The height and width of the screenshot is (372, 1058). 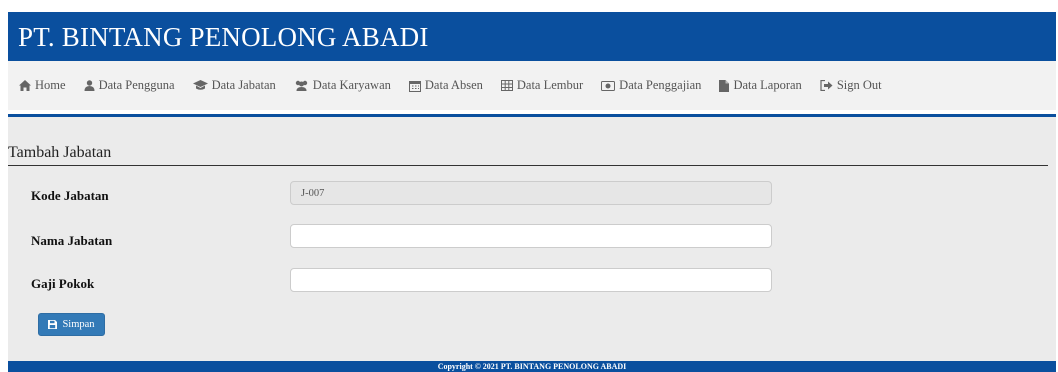 What do you see at coordinates (351, 85) in the screenshot?
I see `nav-label-data-karyawan: Data Karyawan` at bounding box center [351, 85].